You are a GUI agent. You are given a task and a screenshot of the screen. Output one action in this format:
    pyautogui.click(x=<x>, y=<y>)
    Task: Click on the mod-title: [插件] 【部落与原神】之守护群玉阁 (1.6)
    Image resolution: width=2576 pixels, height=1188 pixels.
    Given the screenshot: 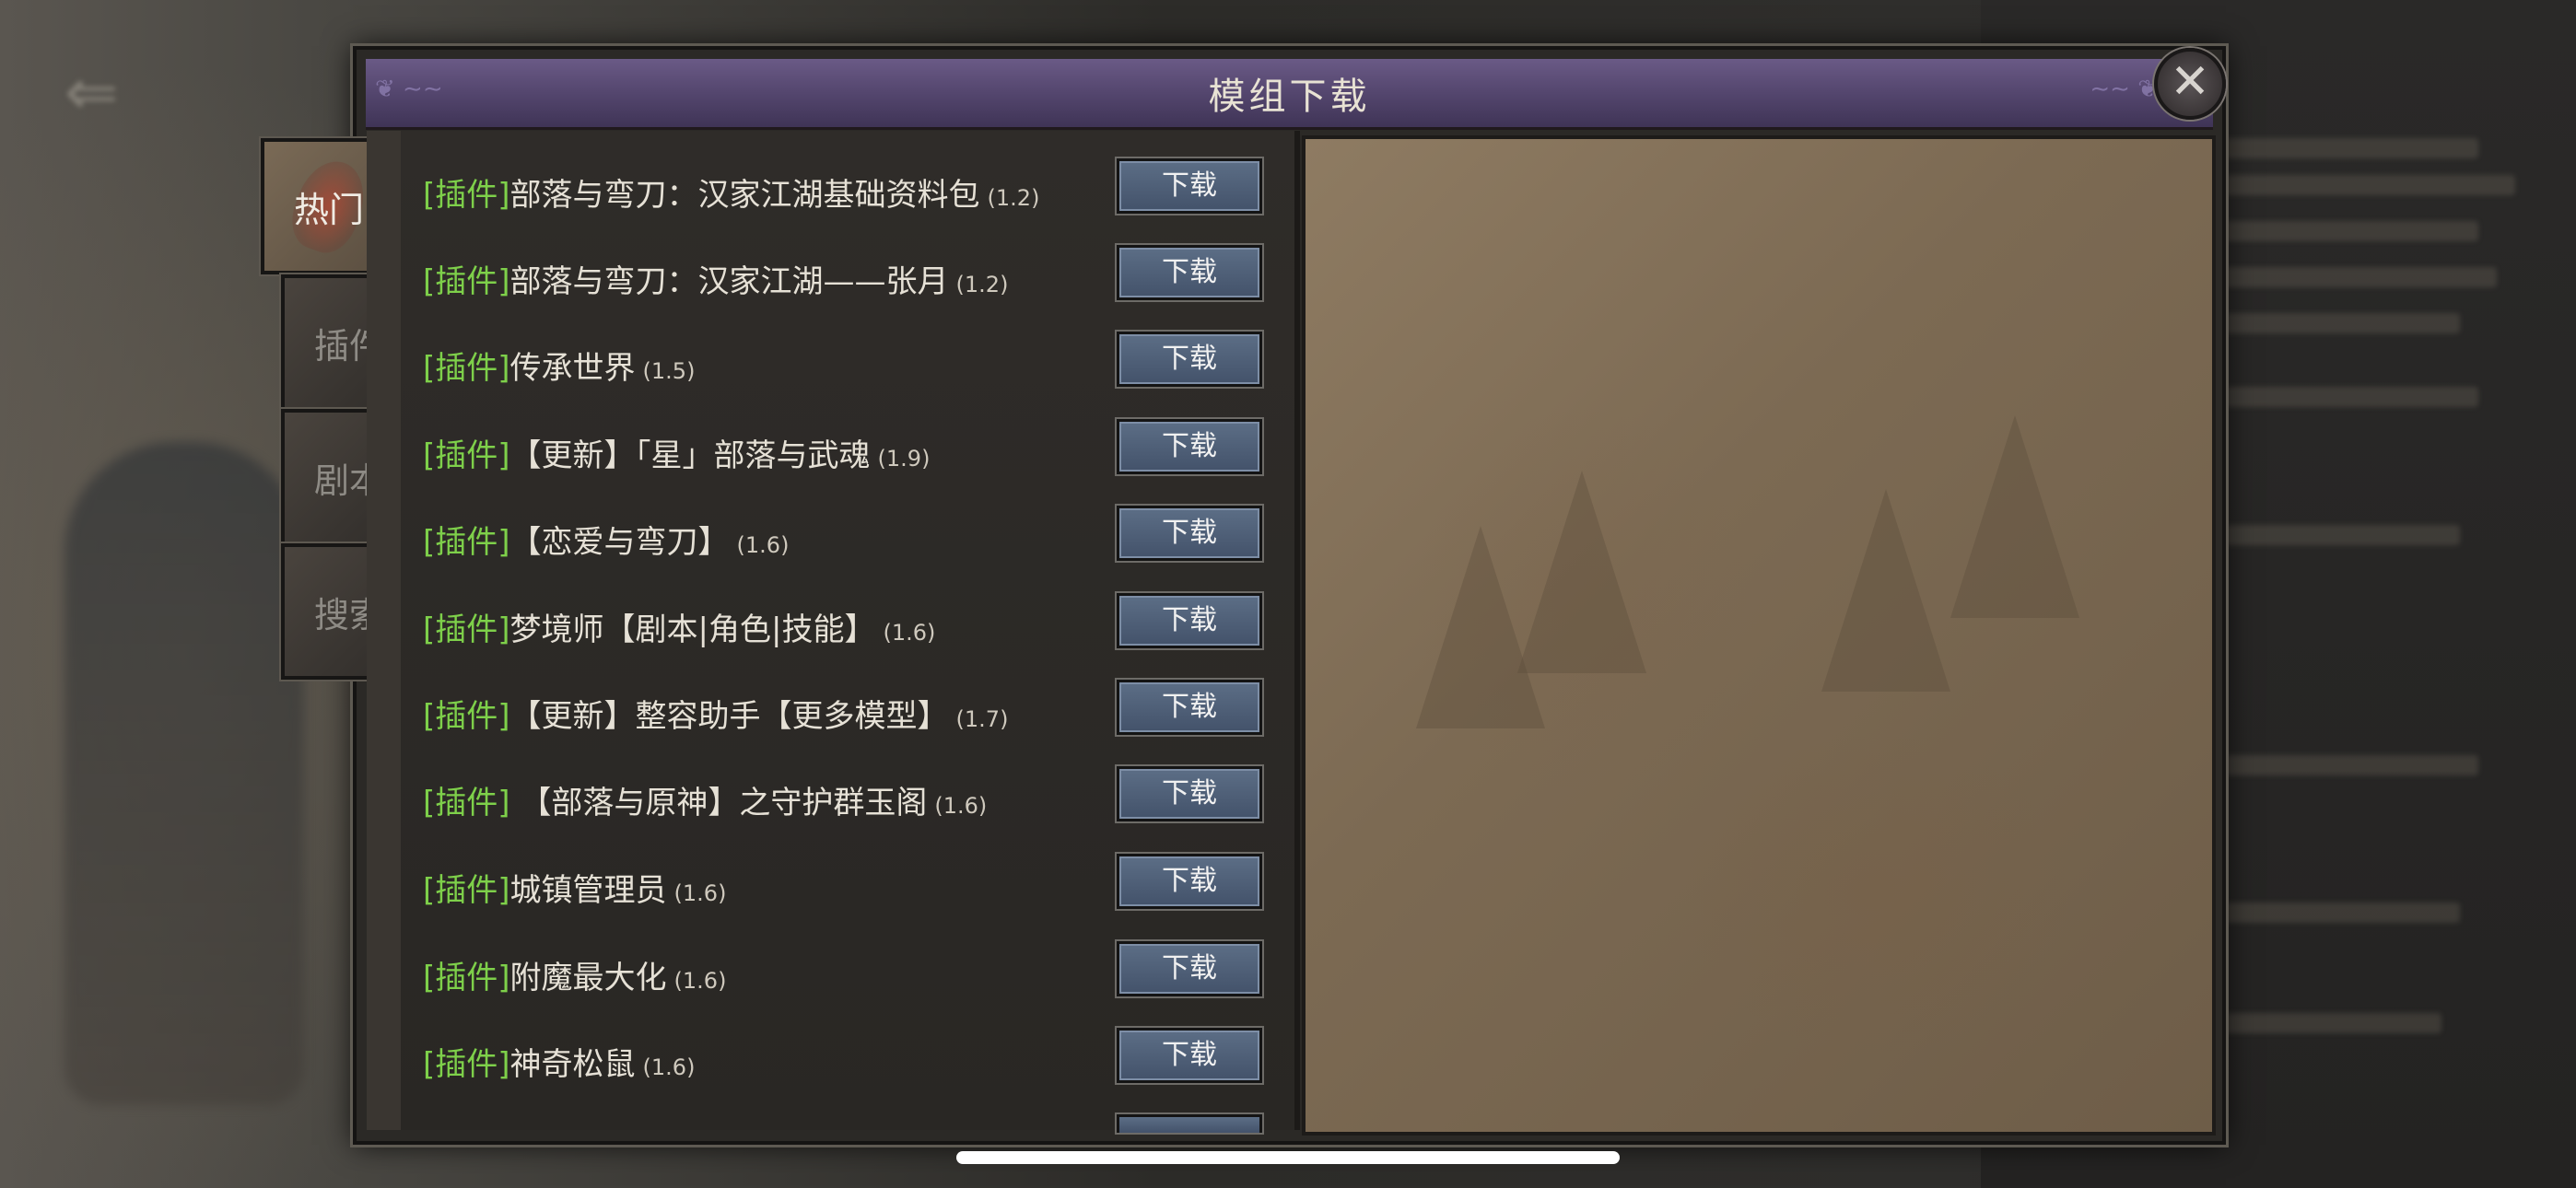 What is the action you would take?
    pyautogui.click(x=705, y=799)
    